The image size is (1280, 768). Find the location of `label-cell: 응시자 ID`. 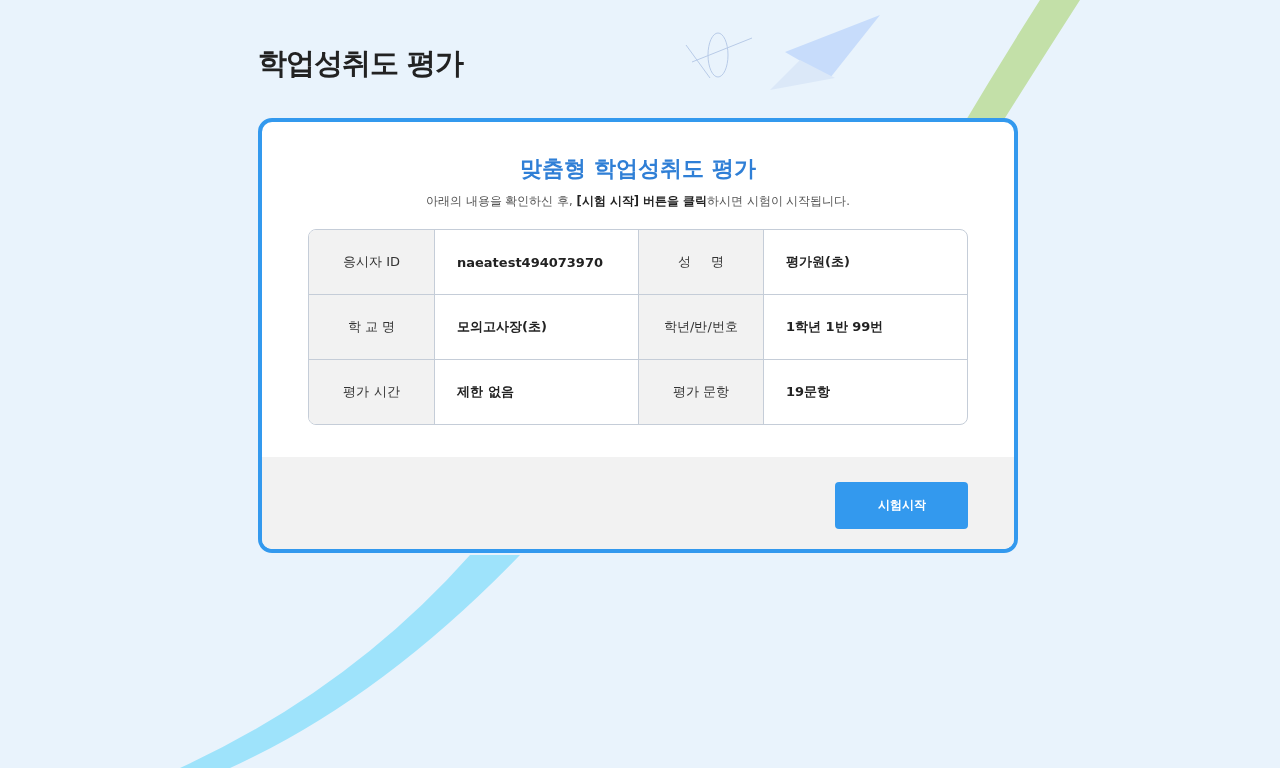

label-cell: 응시자 ID is located at coordinates (371, 262).